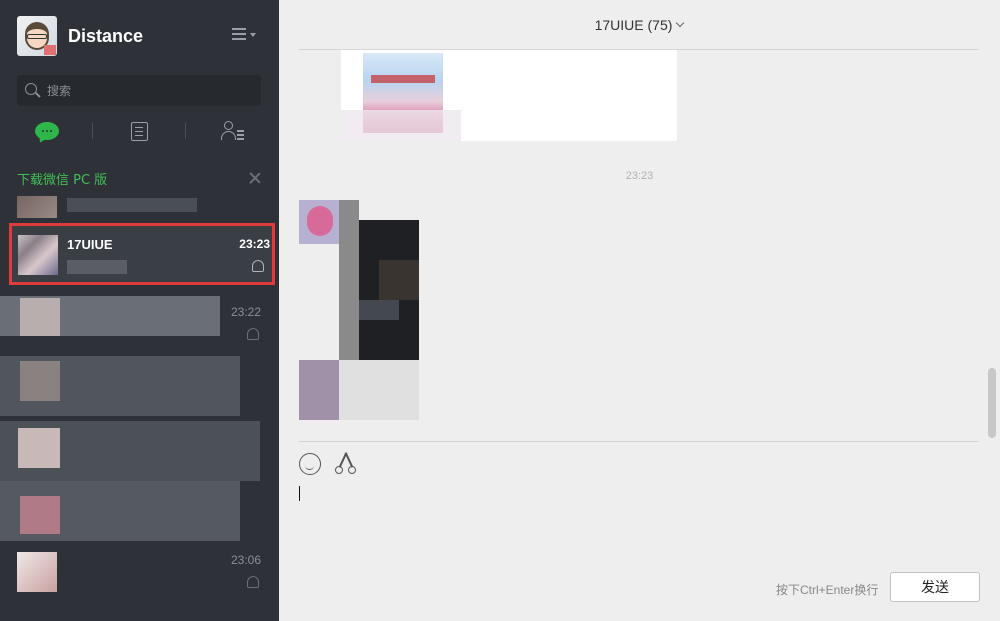 The image size is (1000, 621). I want to click on avatar-tag, so click(50, 50).